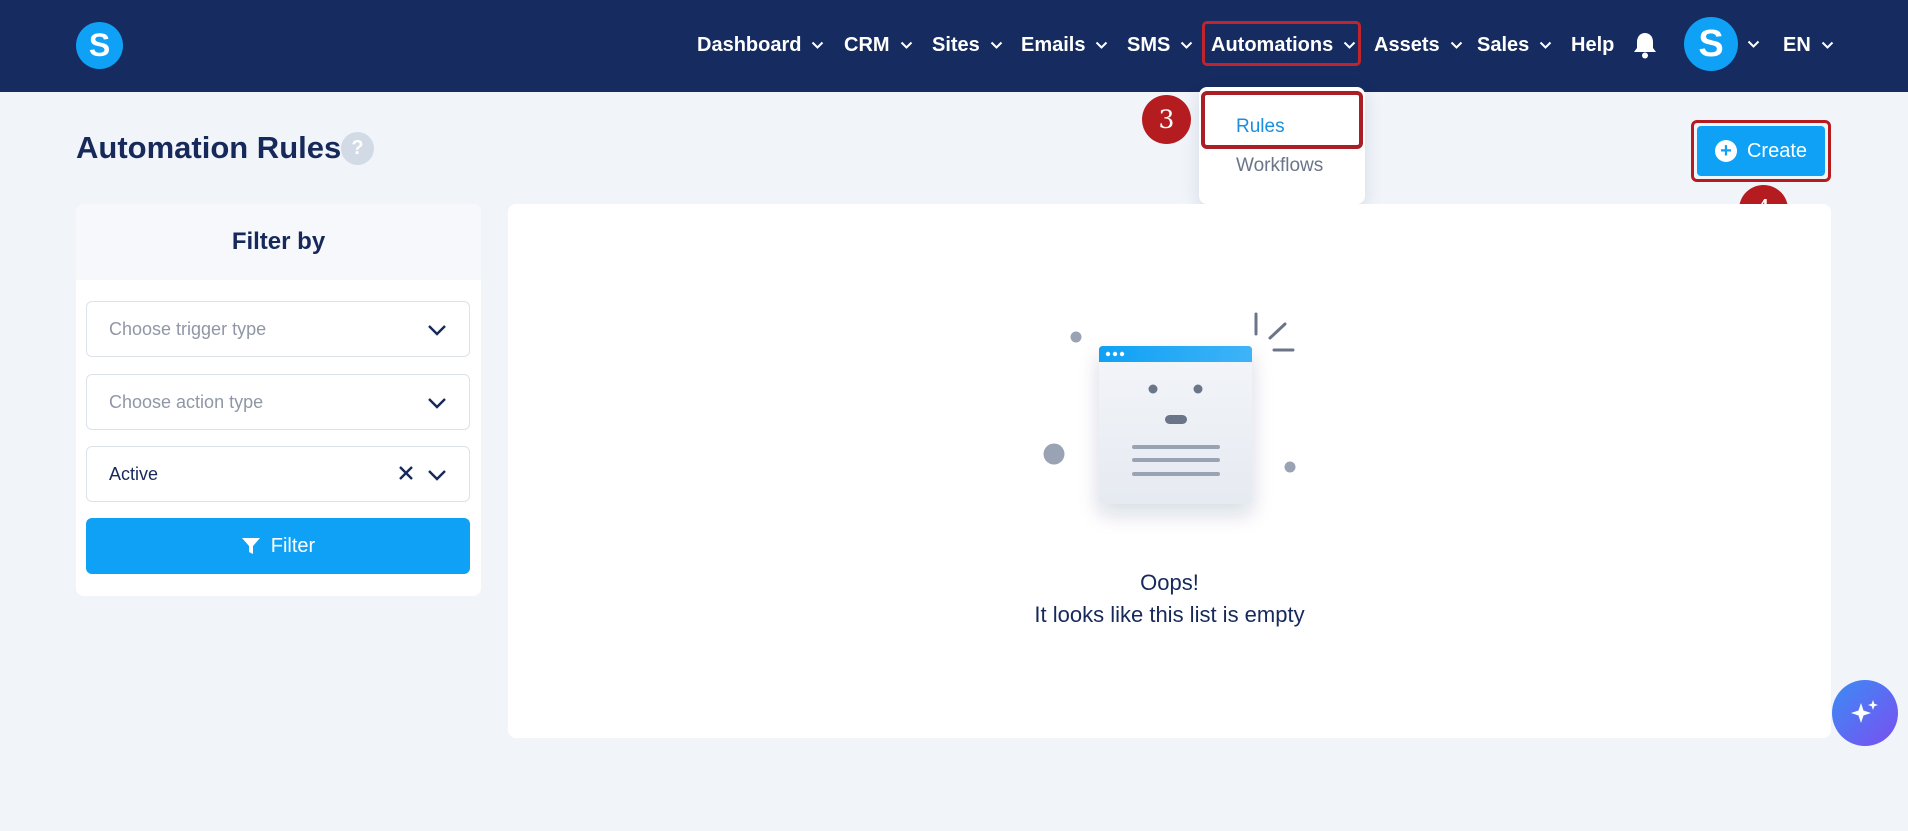 The image size is (1908, 831). I want to click on nav-sms-label: SMS, so click(1149, 44).